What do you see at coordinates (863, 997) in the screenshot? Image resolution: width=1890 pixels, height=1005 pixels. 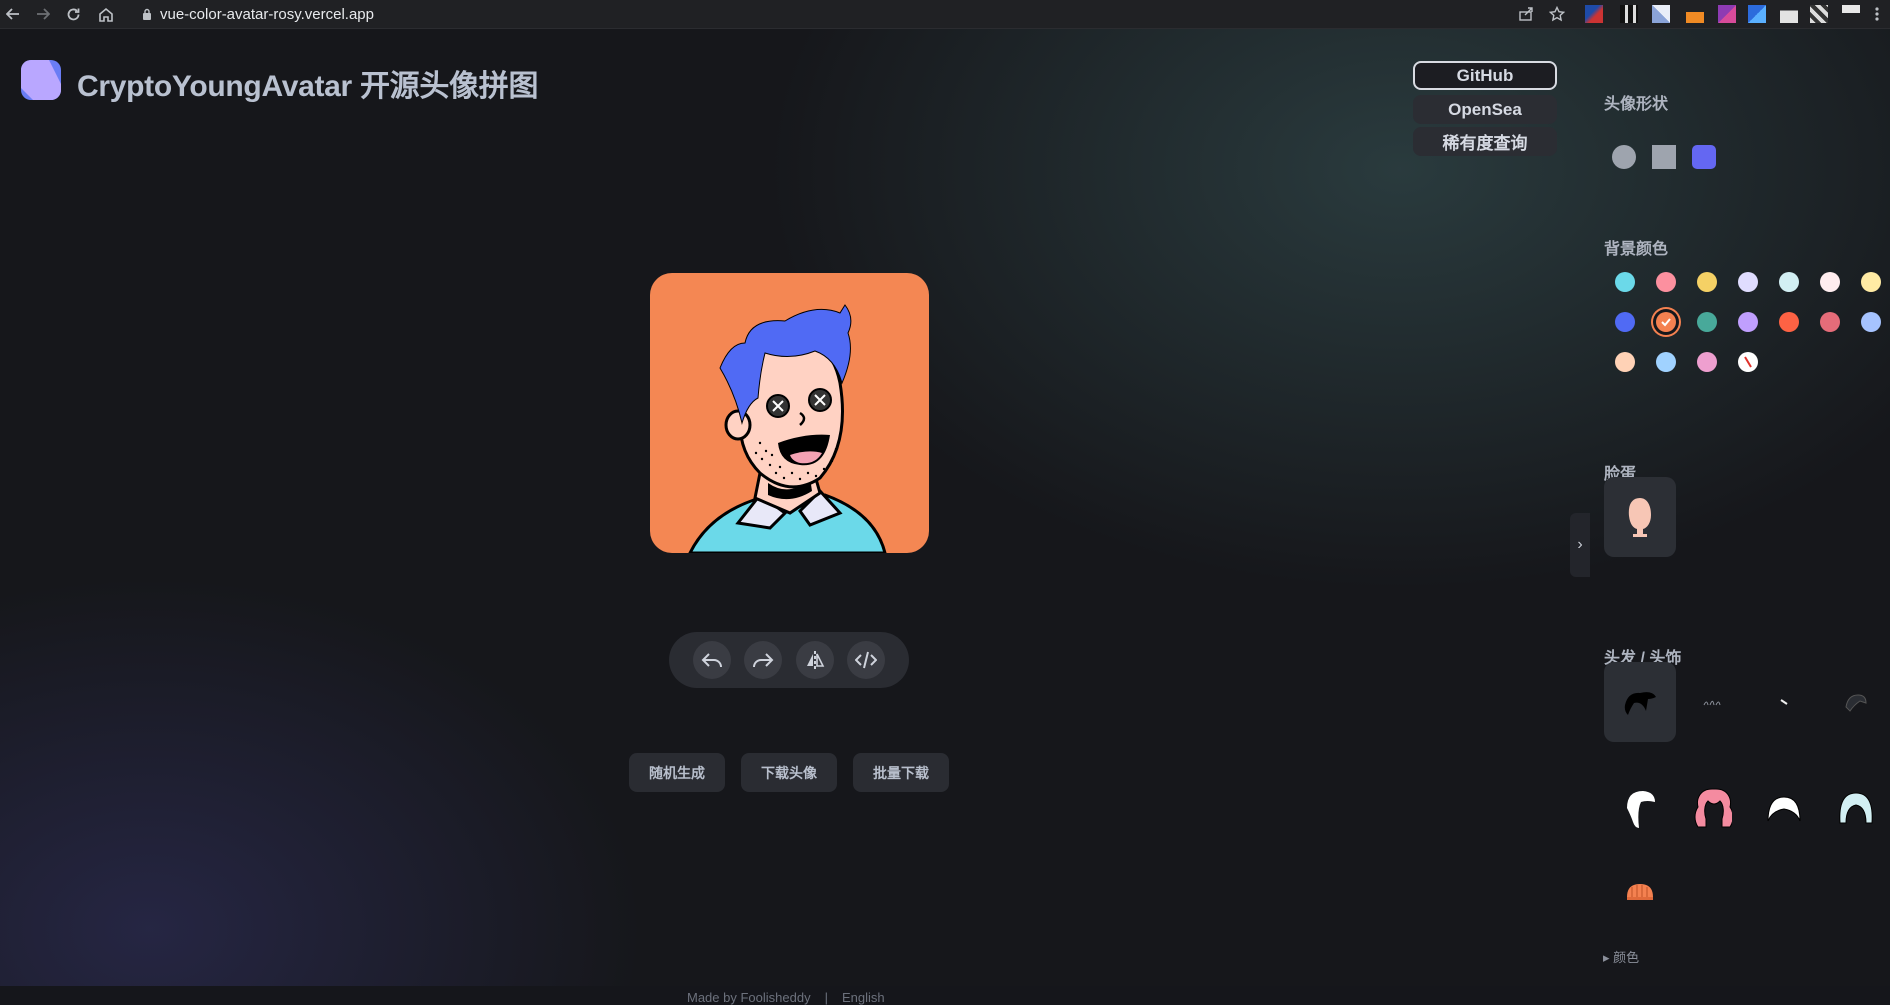 I see `language-switch: English` at bounding box center [863, 997].